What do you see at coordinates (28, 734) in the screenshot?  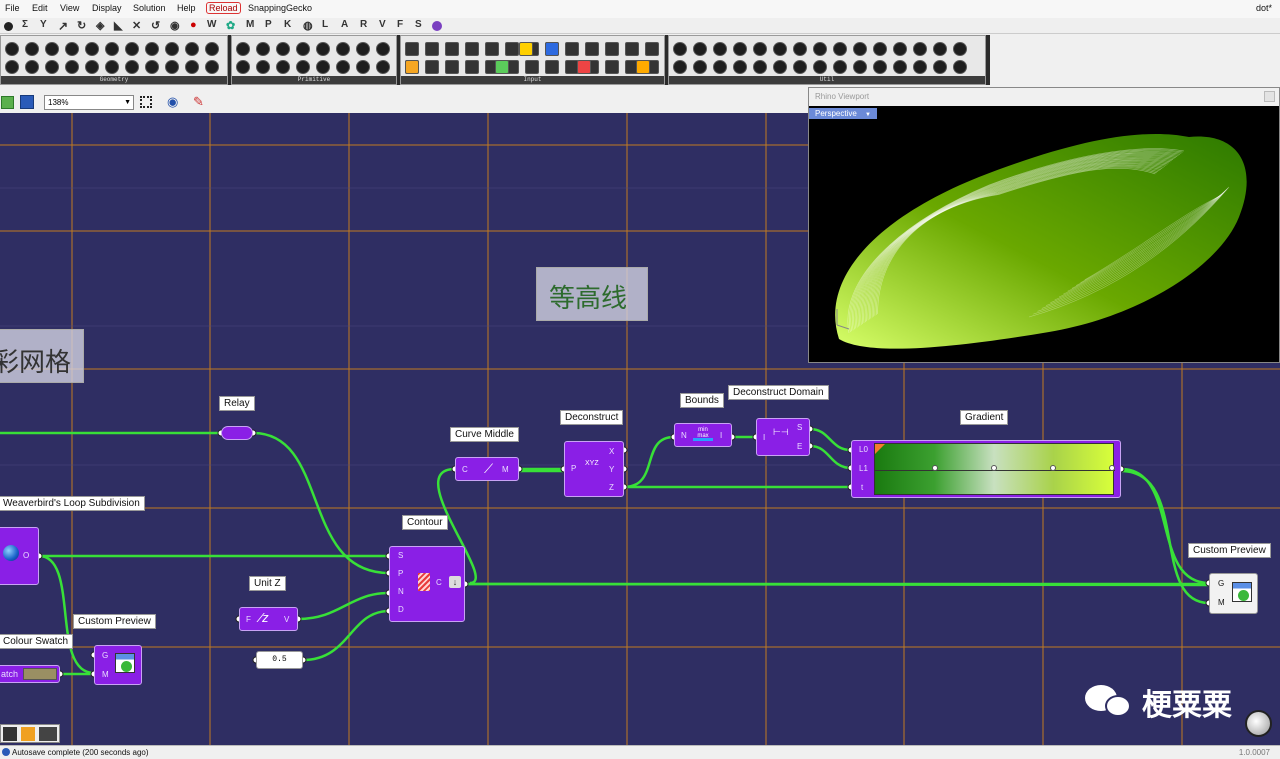 I see `widget-profiler-icon` at bounding box center [28, 734].